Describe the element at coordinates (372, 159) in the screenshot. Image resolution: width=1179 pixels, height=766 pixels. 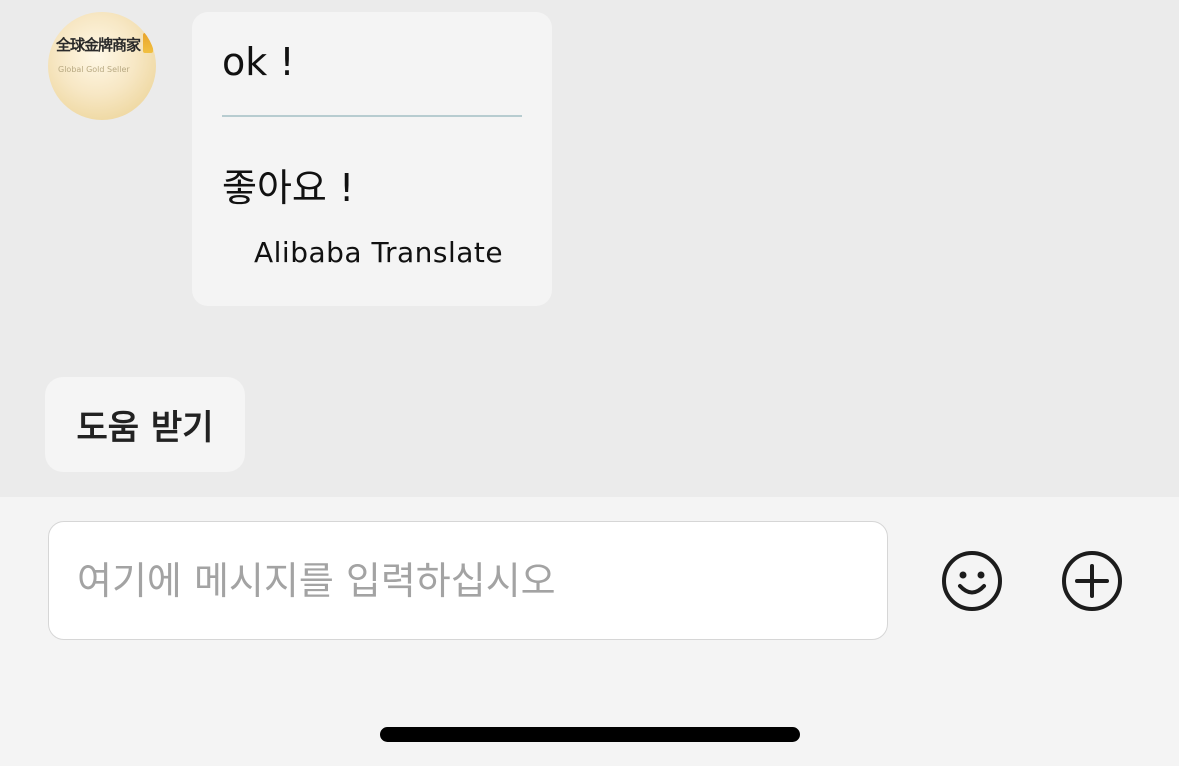
I see `incoming-message-bubble: ok ! 좋아요 ! Alibaba Translate` at that location.